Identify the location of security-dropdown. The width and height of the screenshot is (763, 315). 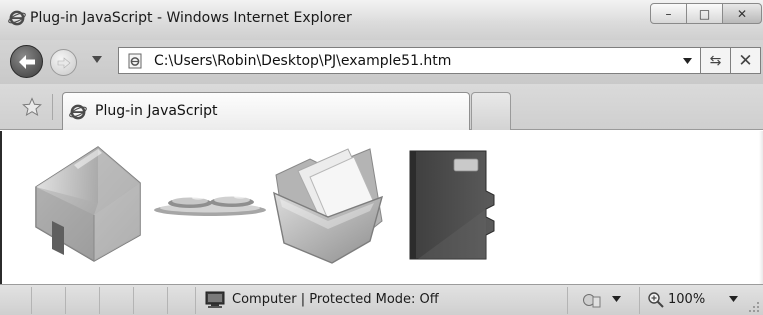
(616, 299).